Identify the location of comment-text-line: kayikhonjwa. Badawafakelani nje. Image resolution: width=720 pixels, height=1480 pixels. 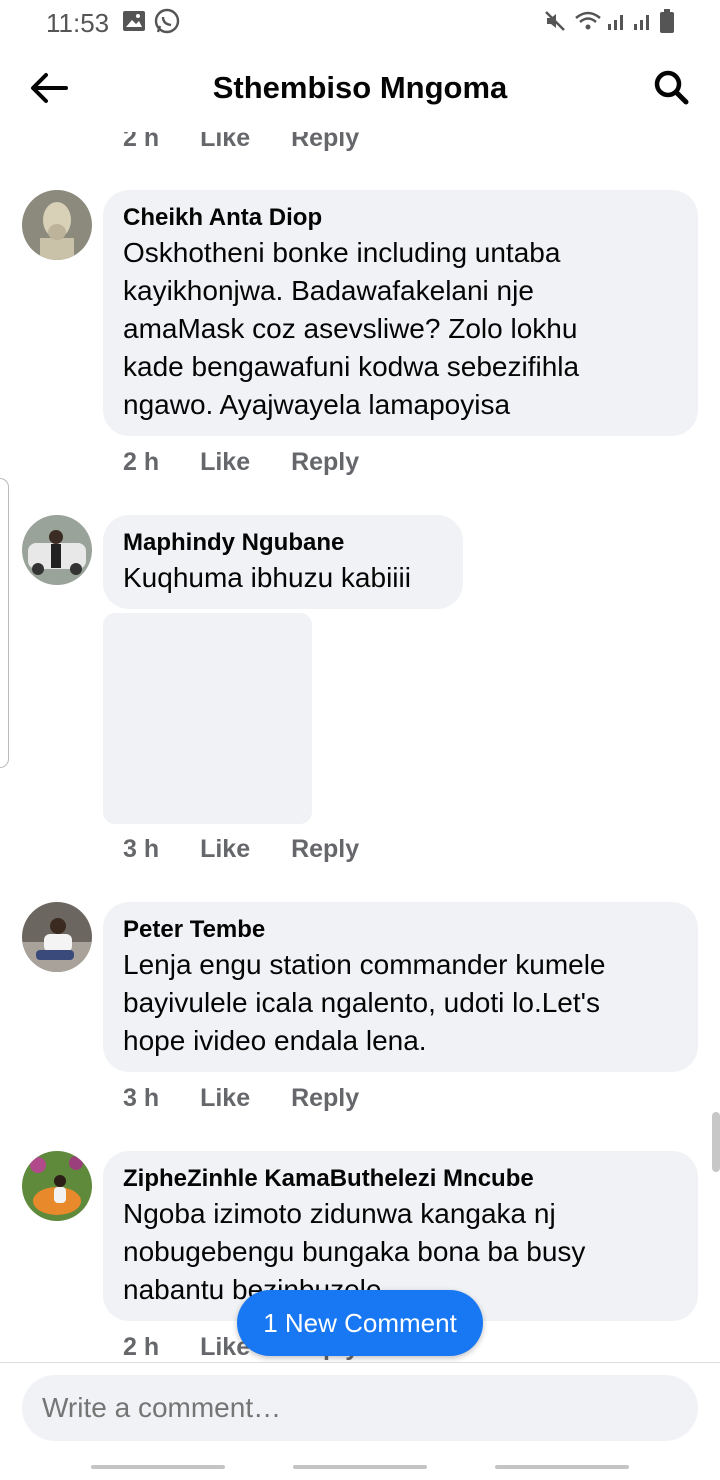
(328, 290).